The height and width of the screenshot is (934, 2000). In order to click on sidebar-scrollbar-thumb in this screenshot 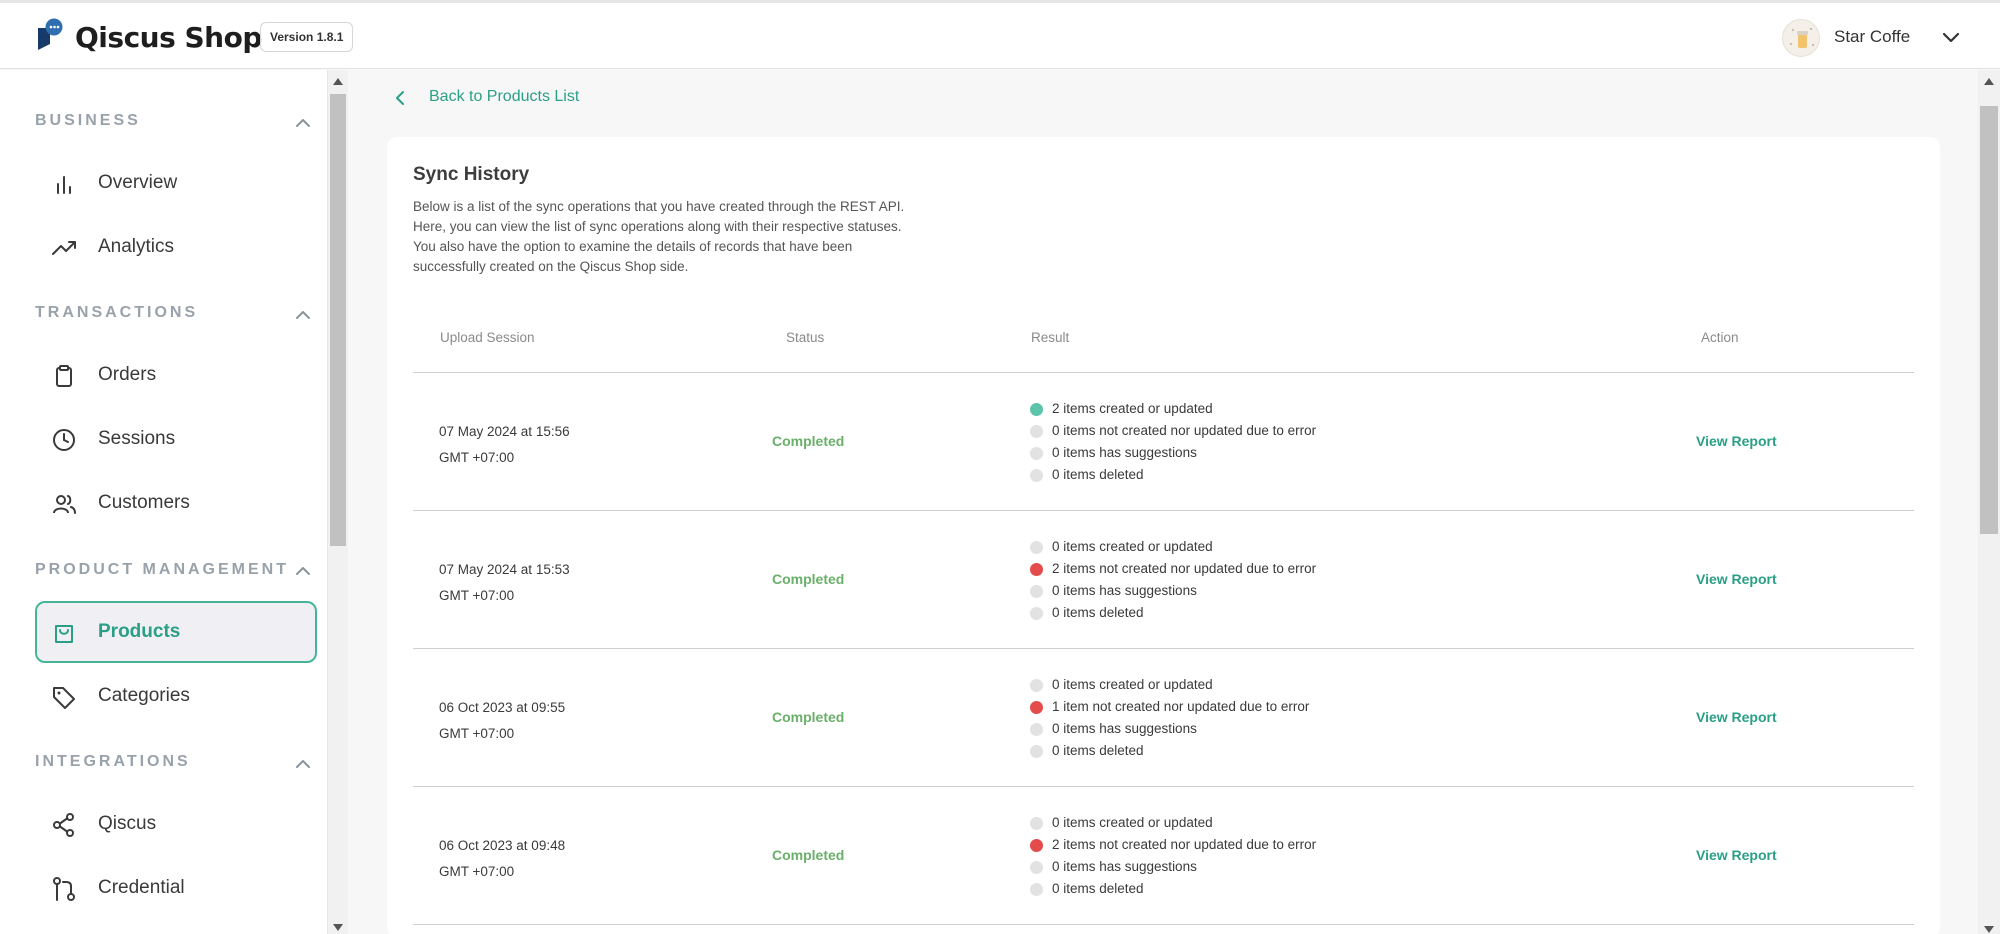, I will do `click(338, 320)`.